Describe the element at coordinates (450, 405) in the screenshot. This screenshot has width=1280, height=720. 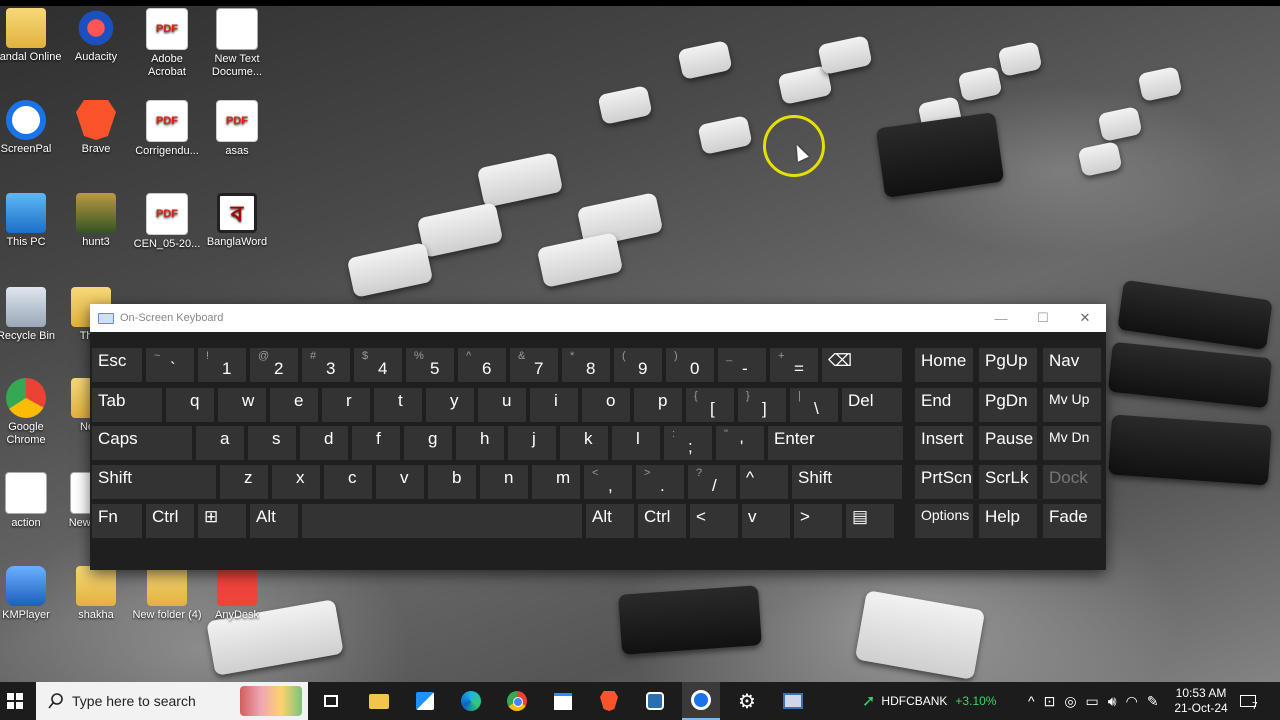
I see `osk-key-key-y: y` at that location.